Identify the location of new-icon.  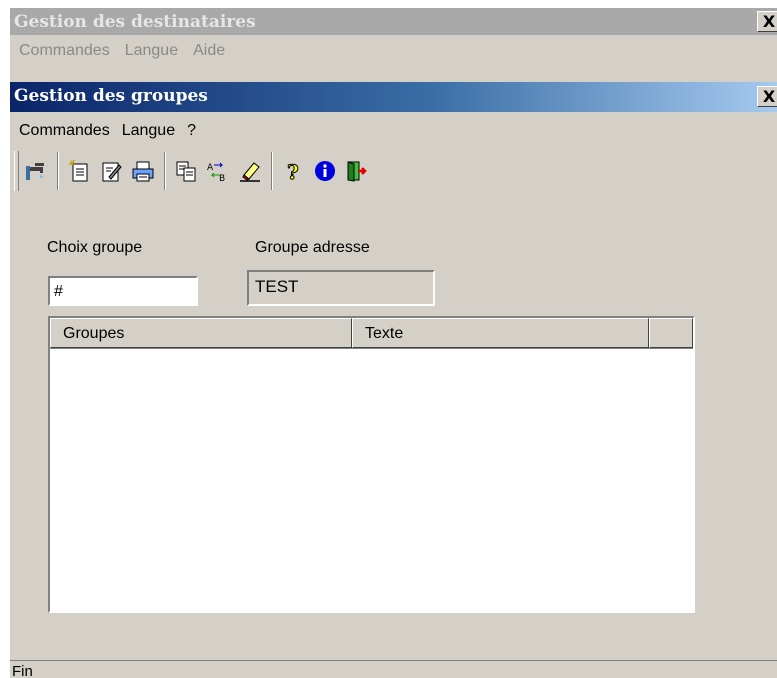
(78, 171).